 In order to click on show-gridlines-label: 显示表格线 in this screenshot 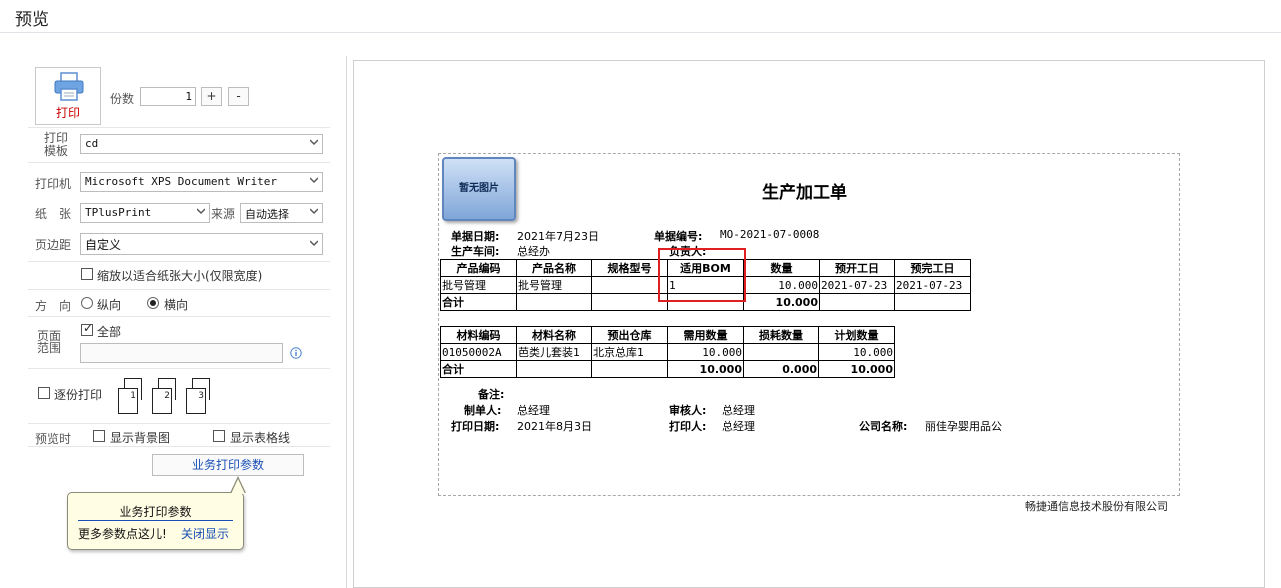, I will do `click(260, 438)`.